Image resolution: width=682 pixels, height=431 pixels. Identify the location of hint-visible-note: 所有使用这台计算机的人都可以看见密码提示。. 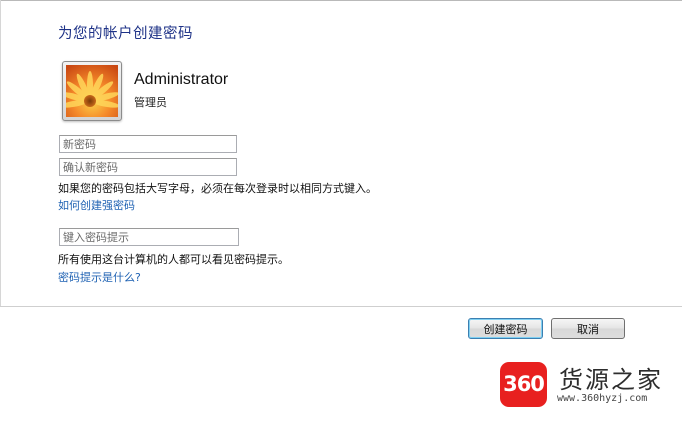
(173, 259).